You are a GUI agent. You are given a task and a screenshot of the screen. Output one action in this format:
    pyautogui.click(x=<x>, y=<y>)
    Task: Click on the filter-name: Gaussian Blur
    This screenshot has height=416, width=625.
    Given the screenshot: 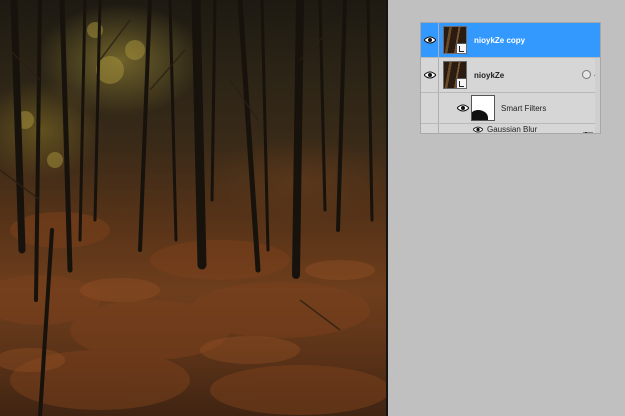 What is the action you would take?
    pyautogui.click(x=512, y=129)
    